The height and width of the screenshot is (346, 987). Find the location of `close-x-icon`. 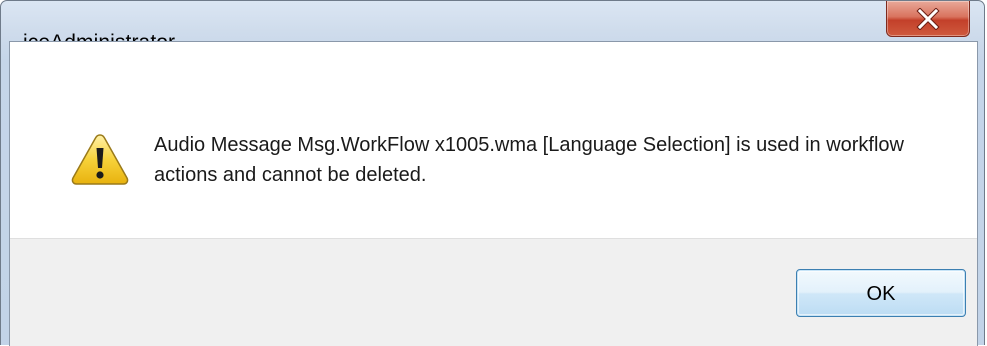

close-x-icon is located at coordinates (928, 18).